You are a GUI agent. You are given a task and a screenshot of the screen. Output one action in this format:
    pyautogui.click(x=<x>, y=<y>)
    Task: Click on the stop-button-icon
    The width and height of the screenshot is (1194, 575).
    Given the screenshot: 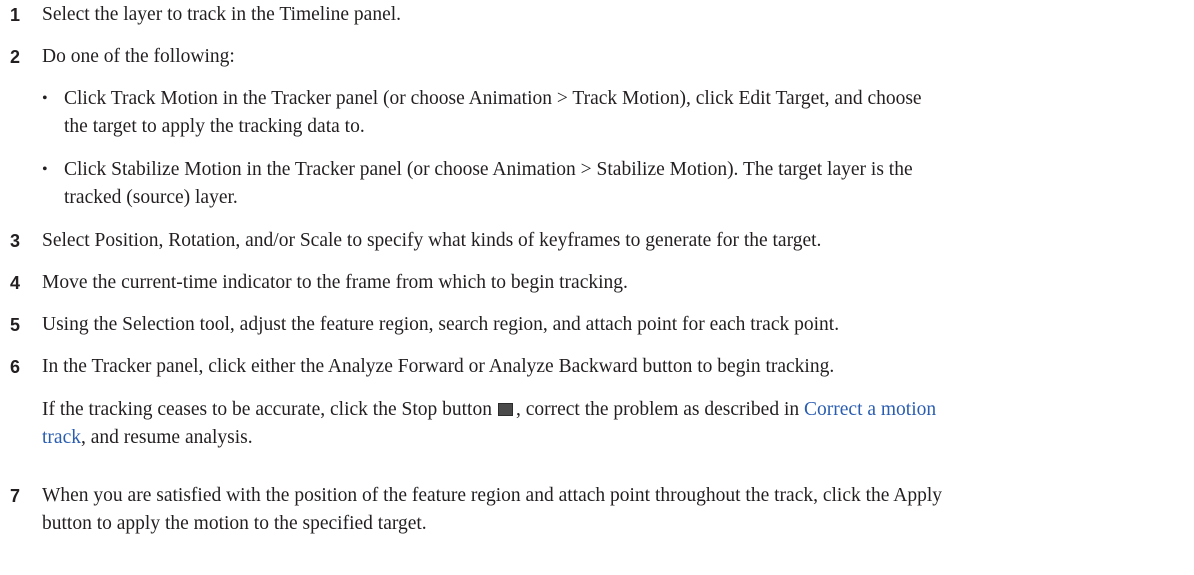 What is the action you would take?
    pyautogui.click(x=505, y=409)
    